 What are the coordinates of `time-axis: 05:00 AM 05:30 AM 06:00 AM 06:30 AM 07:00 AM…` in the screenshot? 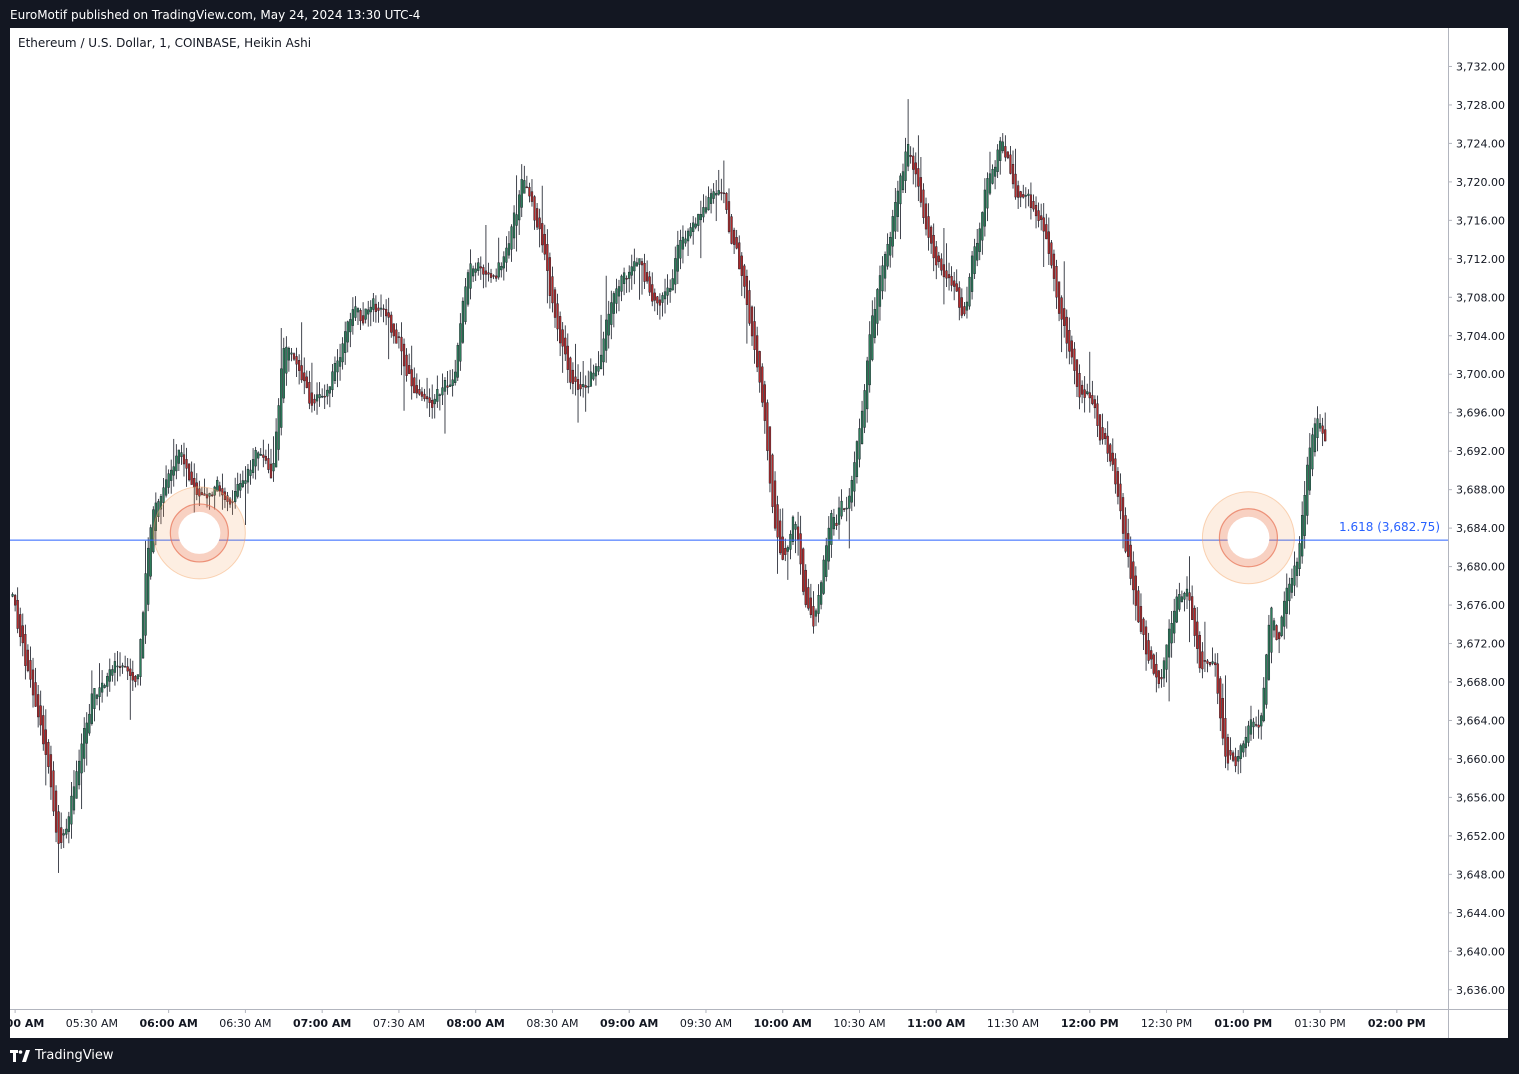 It's located at (718, 1019).